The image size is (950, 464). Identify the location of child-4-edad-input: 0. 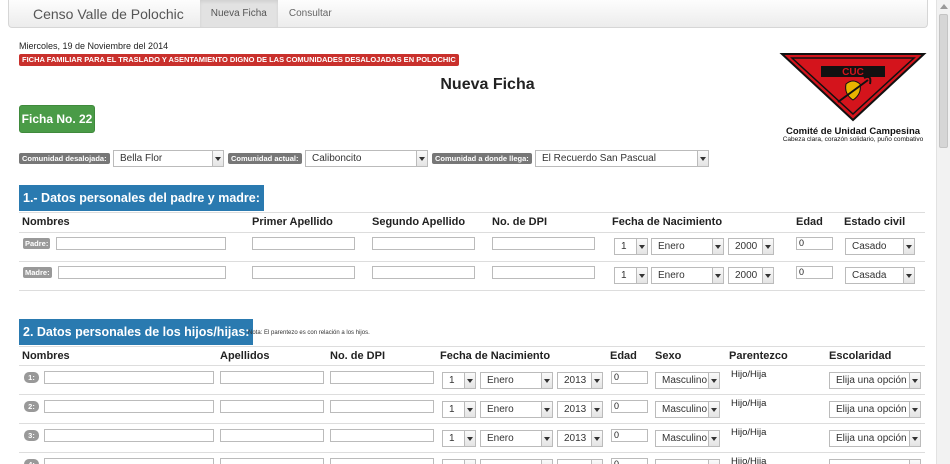
(629, 461).